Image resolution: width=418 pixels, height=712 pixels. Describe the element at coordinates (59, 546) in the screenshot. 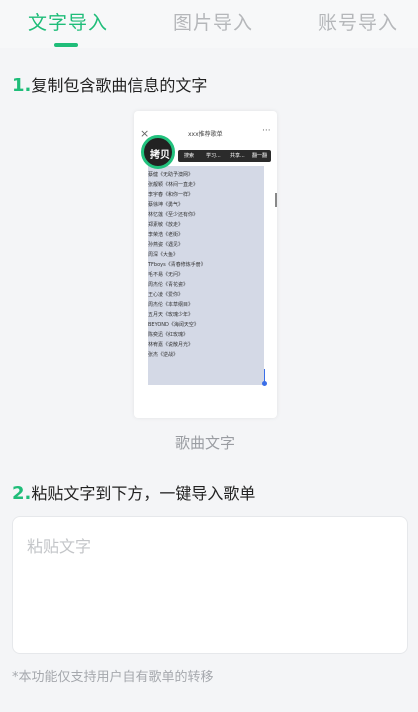

I see `paste-text-placeholder: 粘贴文字` at that location.